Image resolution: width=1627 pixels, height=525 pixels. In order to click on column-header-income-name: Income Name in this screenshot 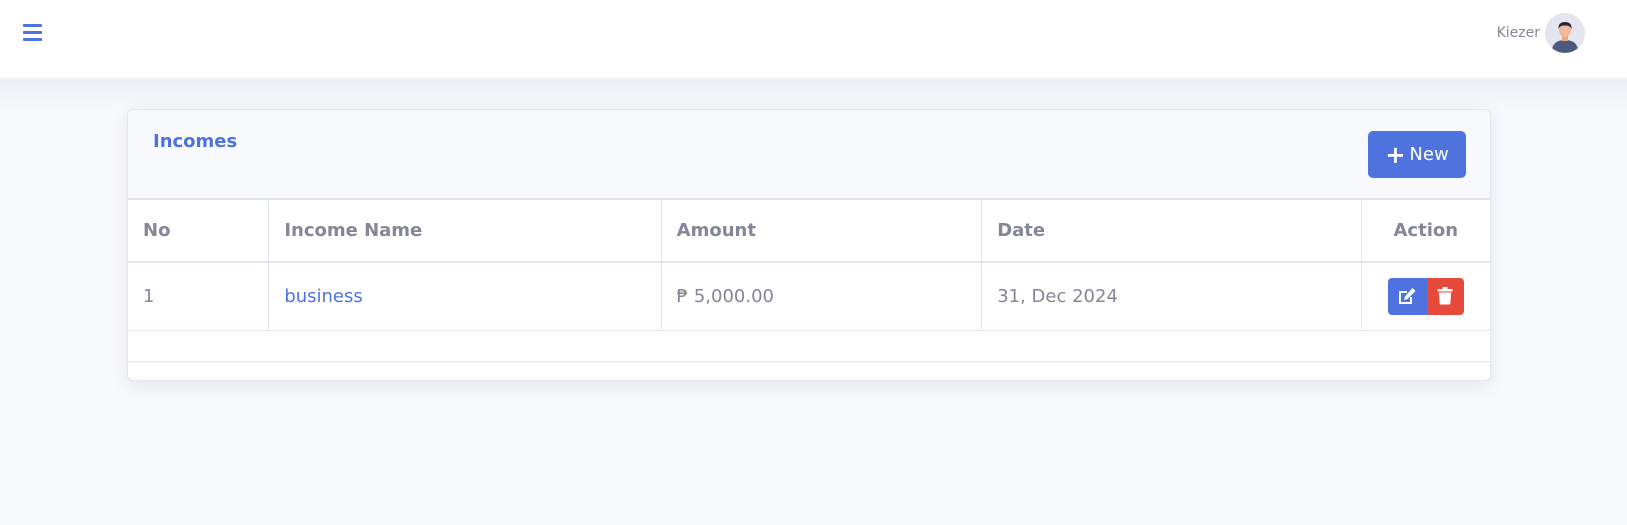, I will do `click(465, 231)`.